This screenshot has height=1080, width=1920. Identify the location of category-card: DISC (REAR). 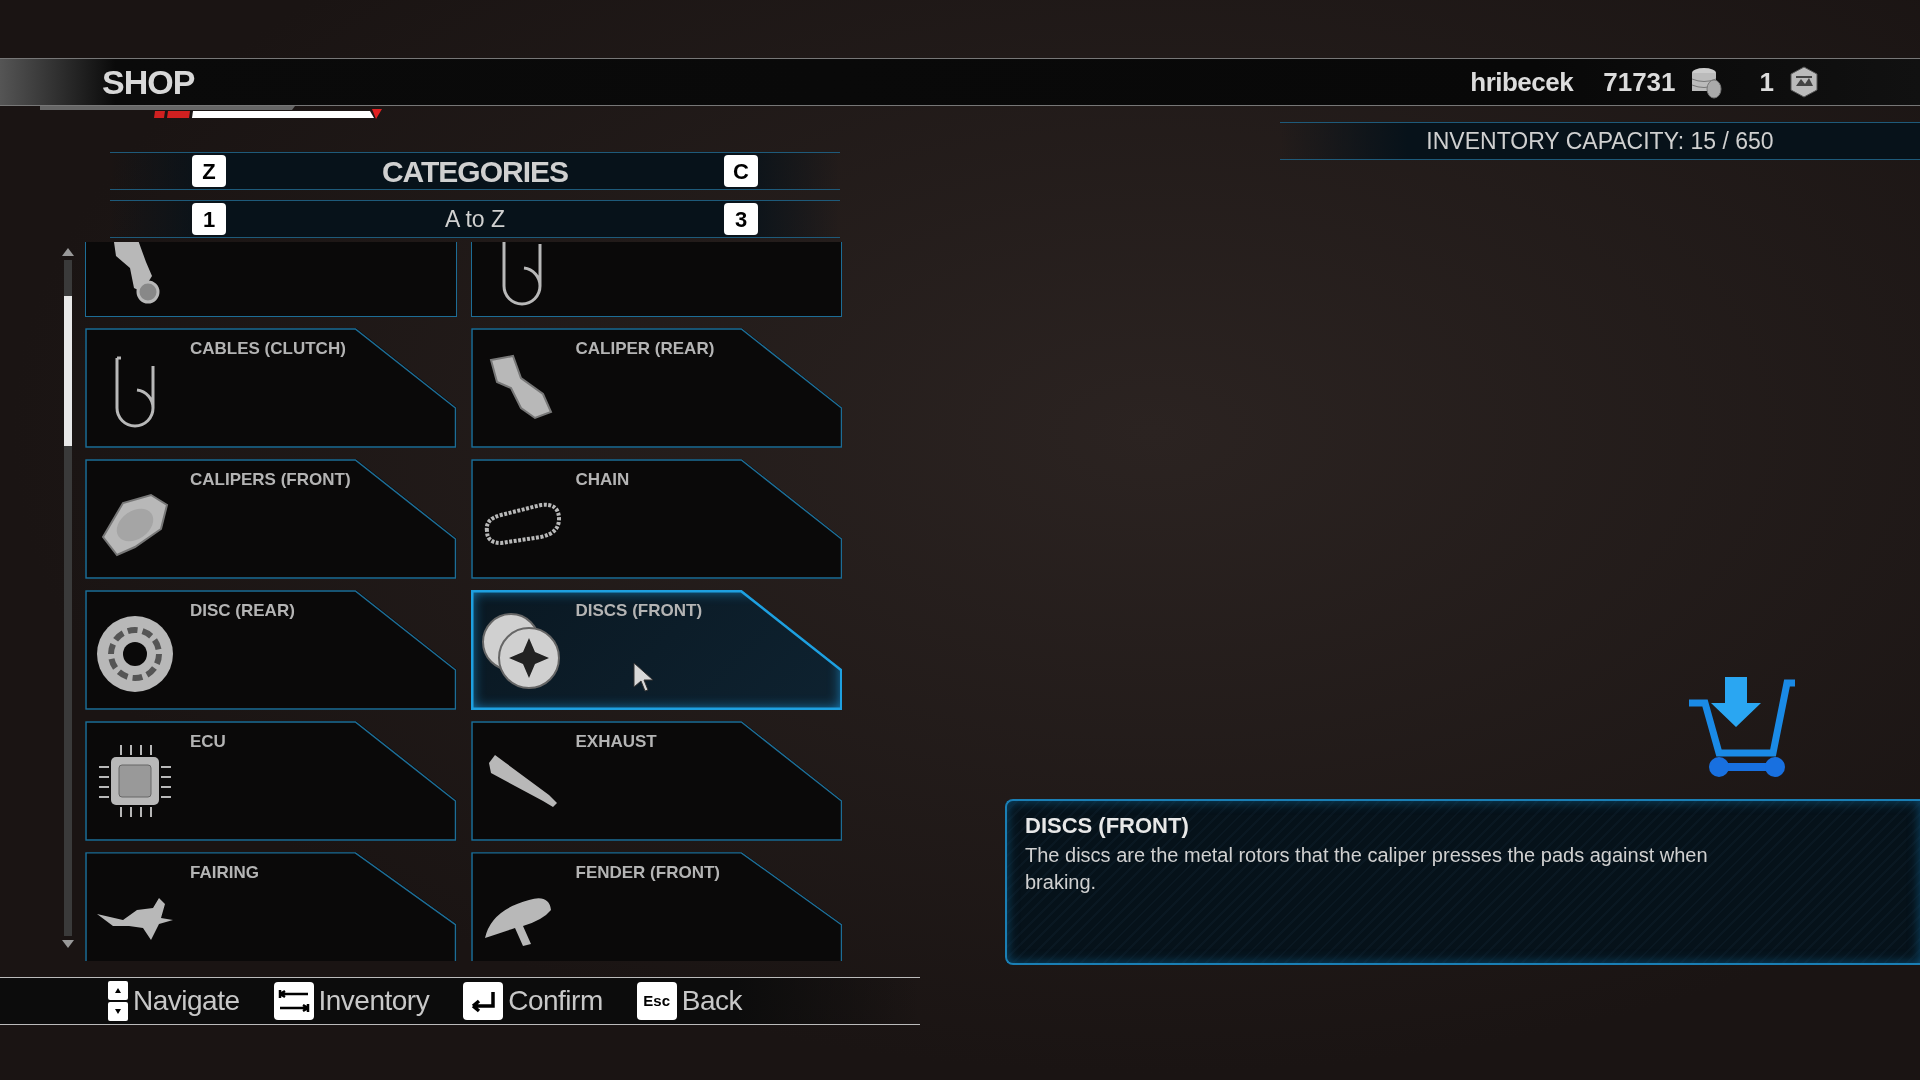
(271, 650).